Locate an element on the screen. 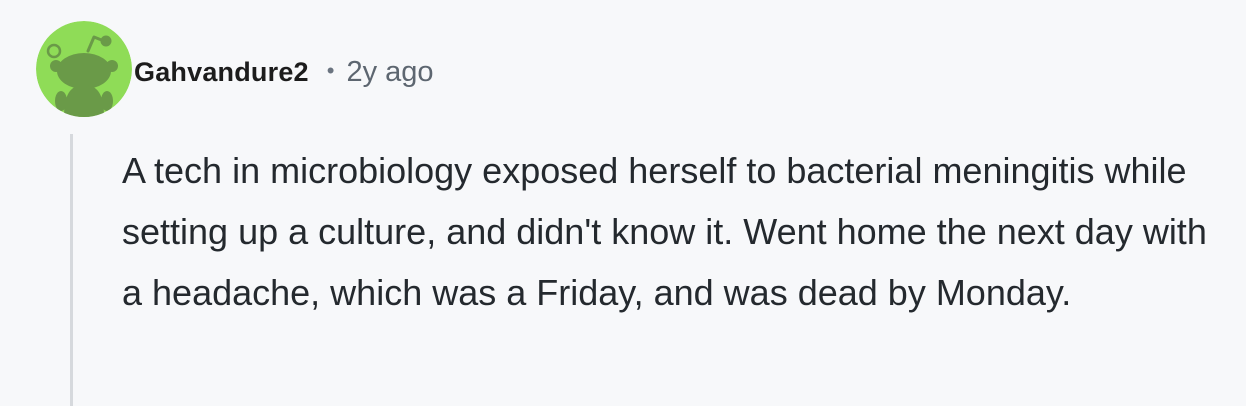 The image size is (1246, 406). snoo-avatar-graphic is located at coordinates (84, 69).